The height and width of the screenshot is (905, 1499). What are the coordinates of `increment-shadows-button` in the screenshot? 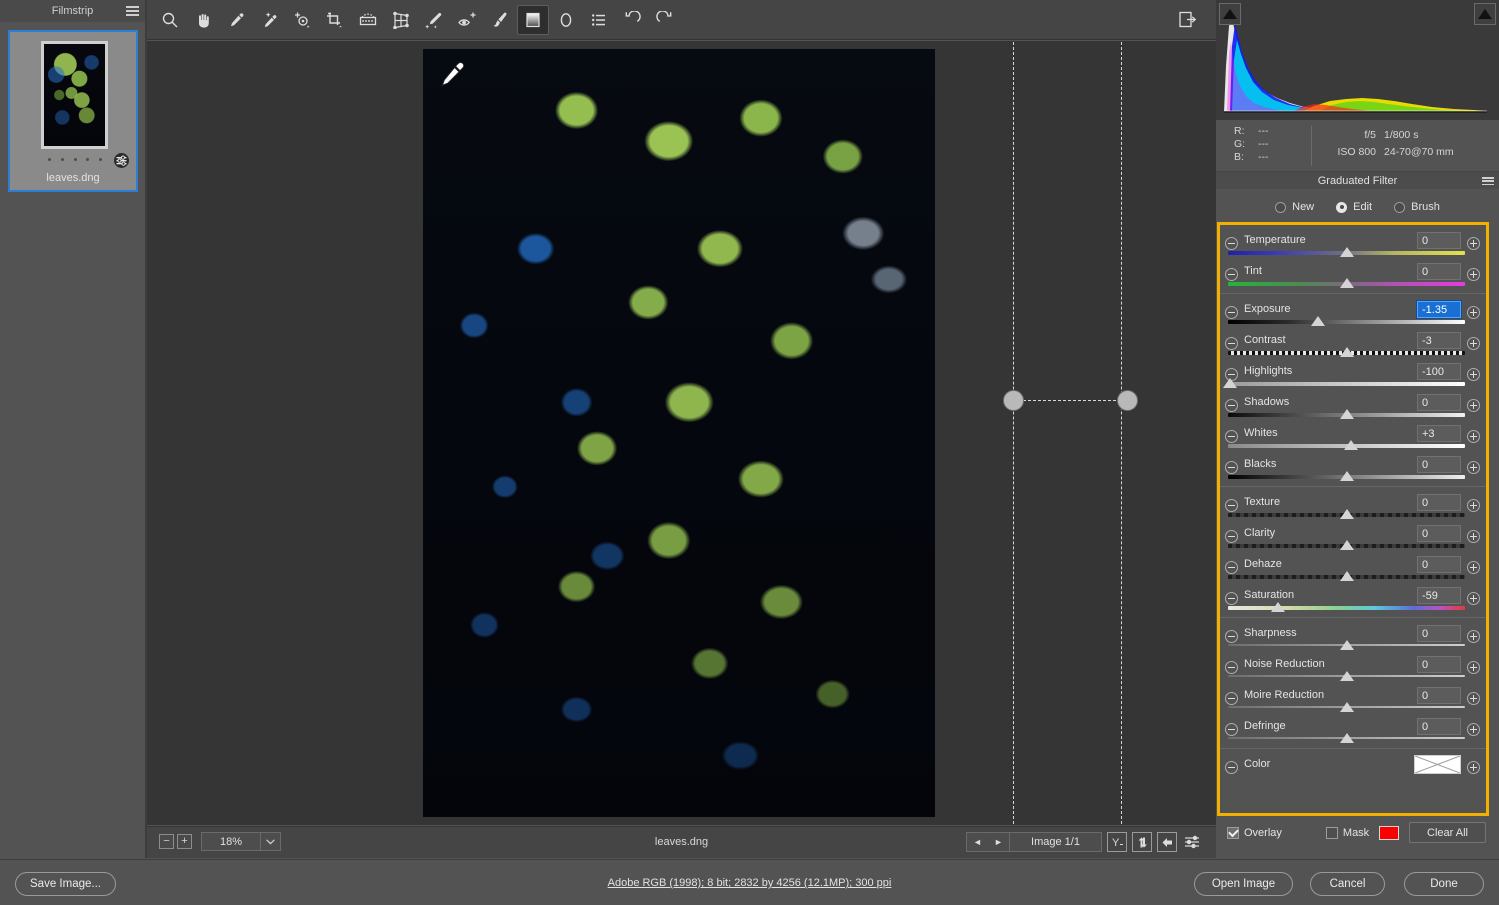 It's located at (1473, 405).